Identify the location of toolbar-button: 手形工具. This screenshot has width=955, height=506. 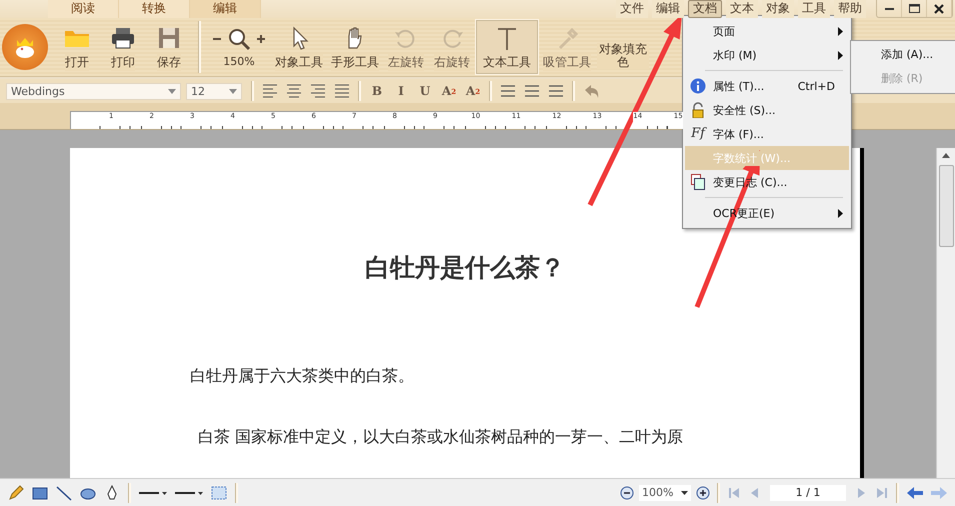
(355, 47).